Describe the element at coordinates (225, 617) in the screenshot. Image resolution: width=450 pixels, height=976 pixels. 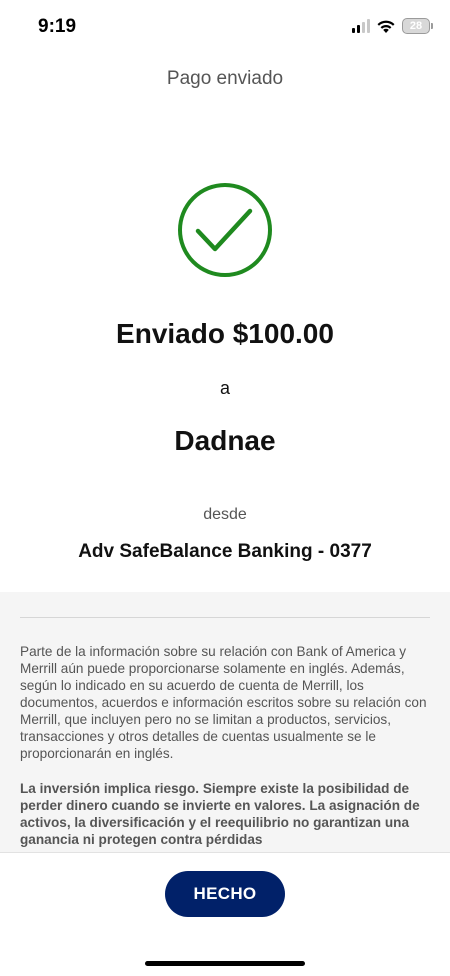
I see `divider` at that location.